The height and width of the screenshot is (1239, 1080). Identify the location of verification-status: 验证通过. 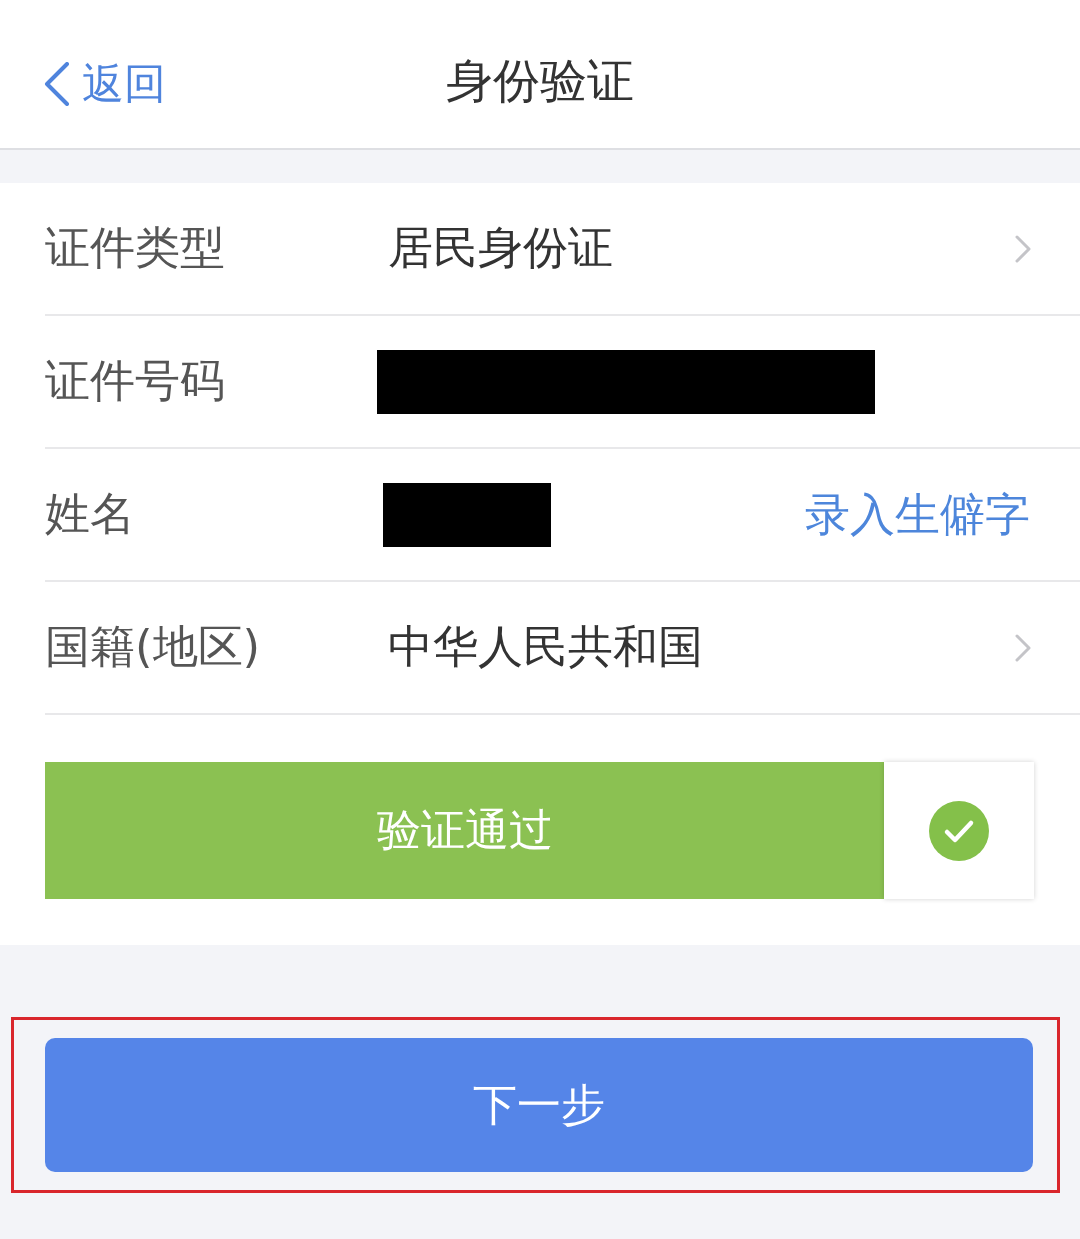
(464, 830).